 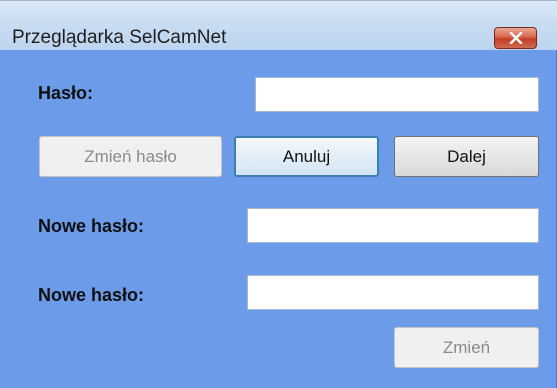 What do you see at coordinates (91, 295) in the screenshot?
I see `new-password-label-2: Nowe hasło:` at bounding box center [91, 295].